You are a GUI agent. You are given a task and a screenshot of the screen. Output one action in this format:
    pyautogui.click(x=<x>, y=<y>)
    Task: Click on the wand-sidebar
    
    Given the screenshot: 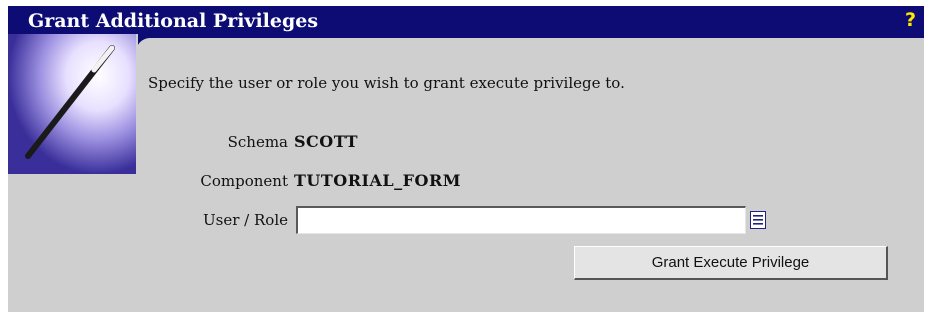 What is the action you would take?
    pyautogui.click(x=73, y=173)
    